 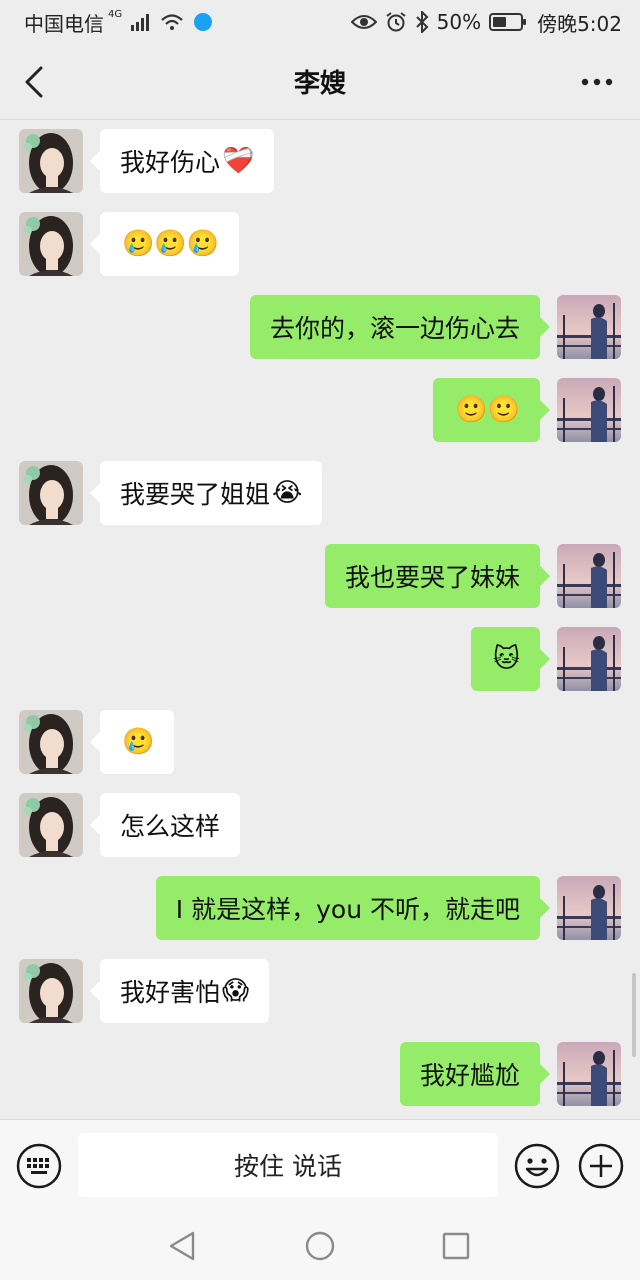 I want to click on message-text: I 就是这样，you 不听，就走吧, so click(x=347, y=909).